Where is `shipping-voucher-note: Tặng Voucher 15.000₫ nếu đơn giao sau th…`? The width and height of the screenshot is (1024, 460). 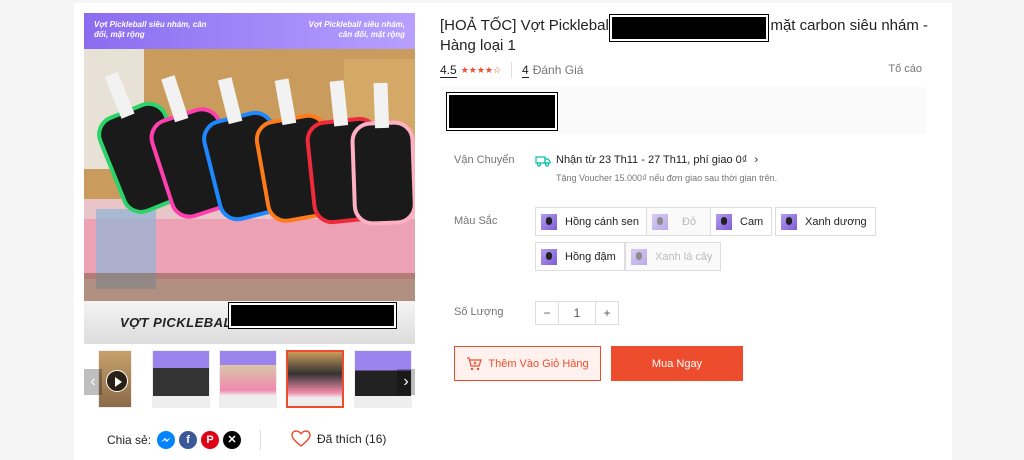
shipping-voucher-note: Tặng Voucher 15.000₫ nếu đơn giao sau th… is located at coordinates (667, 178).